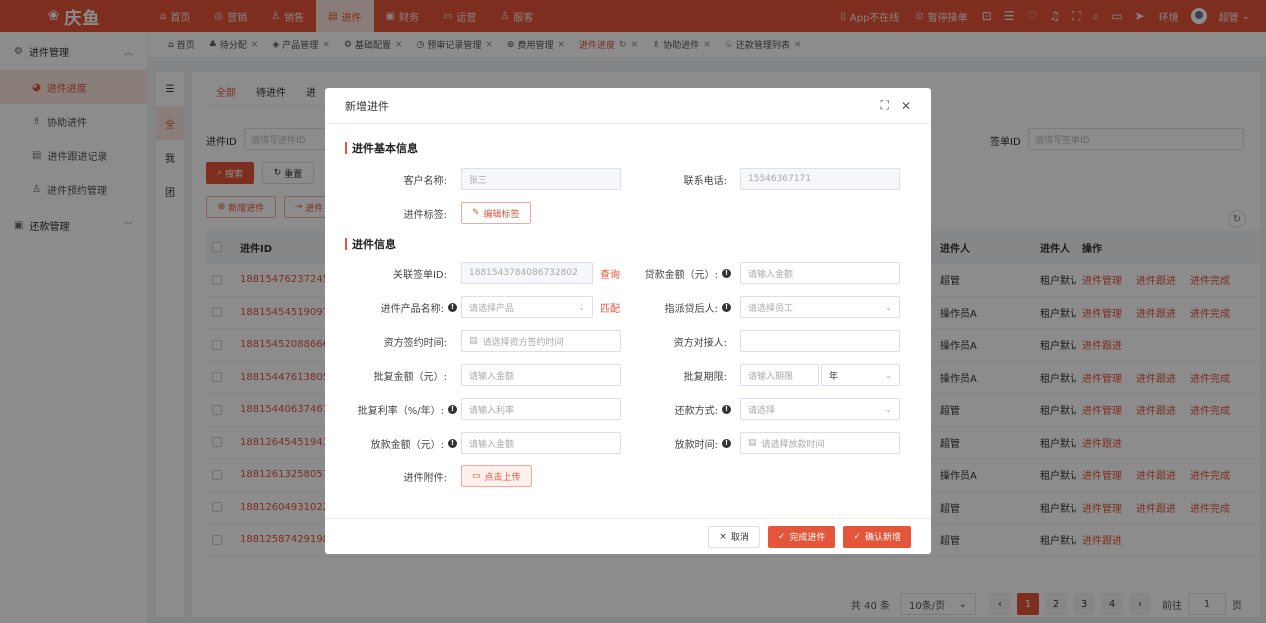  Describe the element at coordinates (678, 409) in the screenshot. I see `repay-label: 还款方式:!` at that location.